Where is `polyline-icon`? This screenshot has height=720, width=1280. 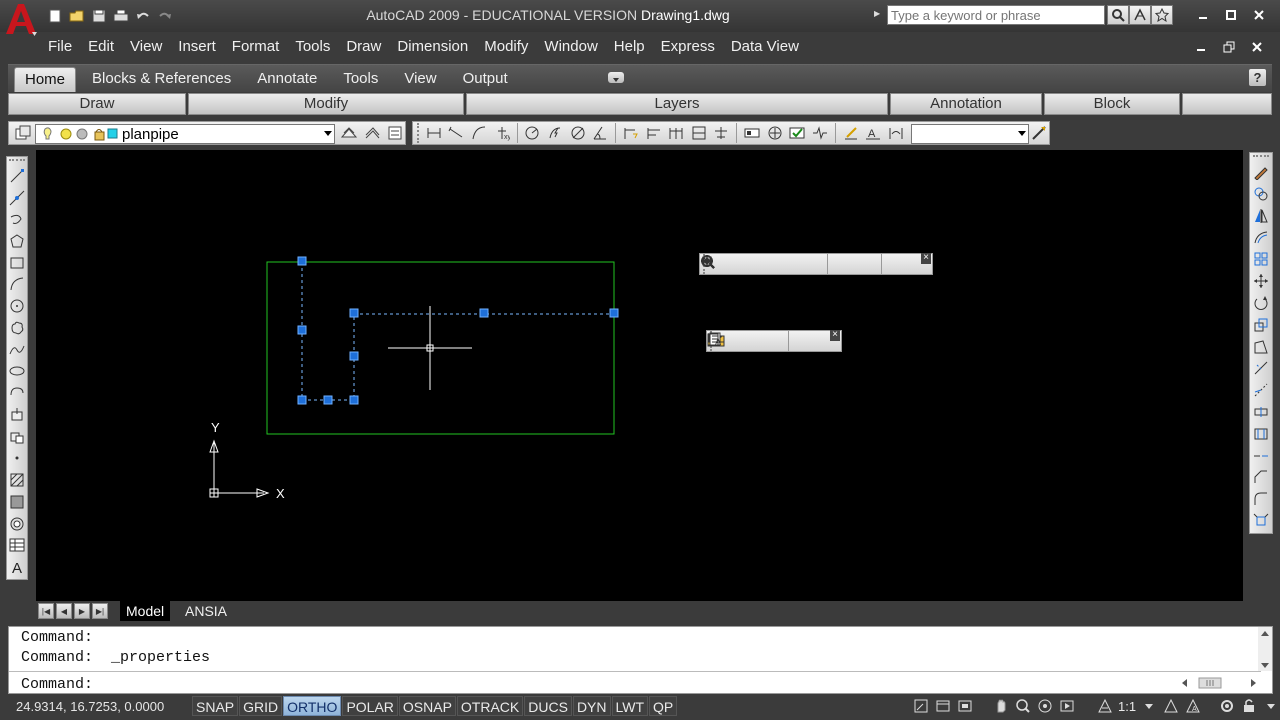 polyline-icon is located at coordinates (17, 219).